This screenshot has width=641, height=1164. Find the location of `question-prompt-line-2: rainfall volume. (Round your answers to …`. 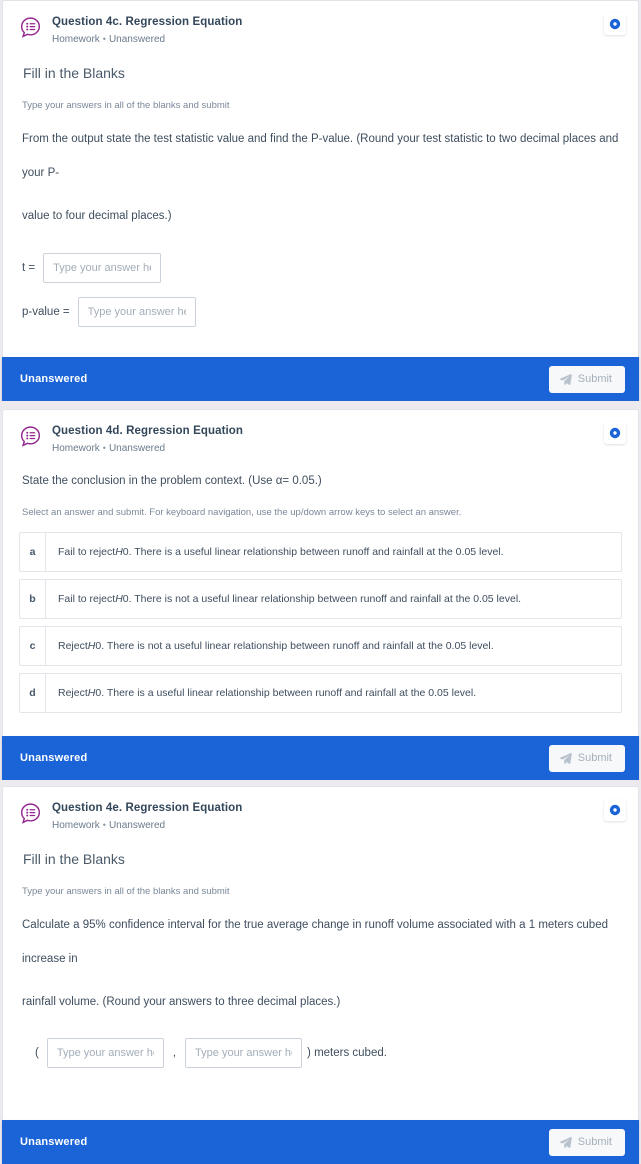

question-prompt-line-2: rainfall volume. (Round your answers to … is located at coordinates (181, 1002).